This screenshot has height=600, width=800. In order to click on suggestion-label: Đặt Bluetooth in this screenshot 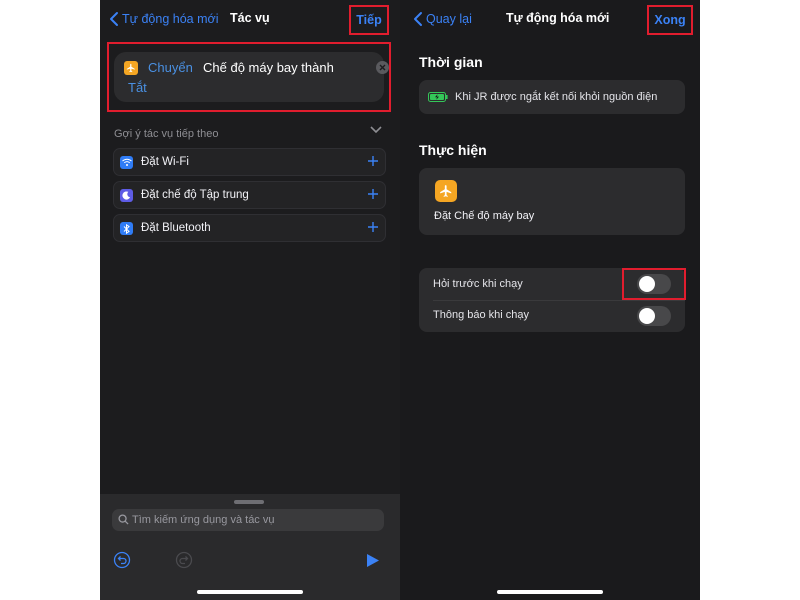, I will do `click(176, 228)`.